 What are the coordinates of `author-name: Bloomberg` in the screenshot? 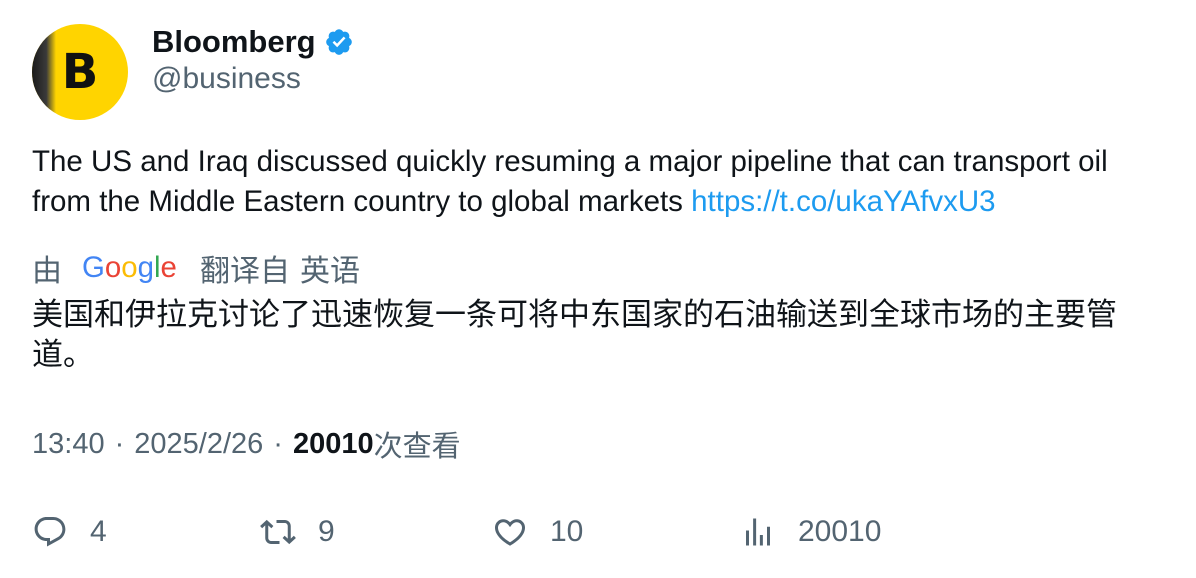 It's located at (234, 42).